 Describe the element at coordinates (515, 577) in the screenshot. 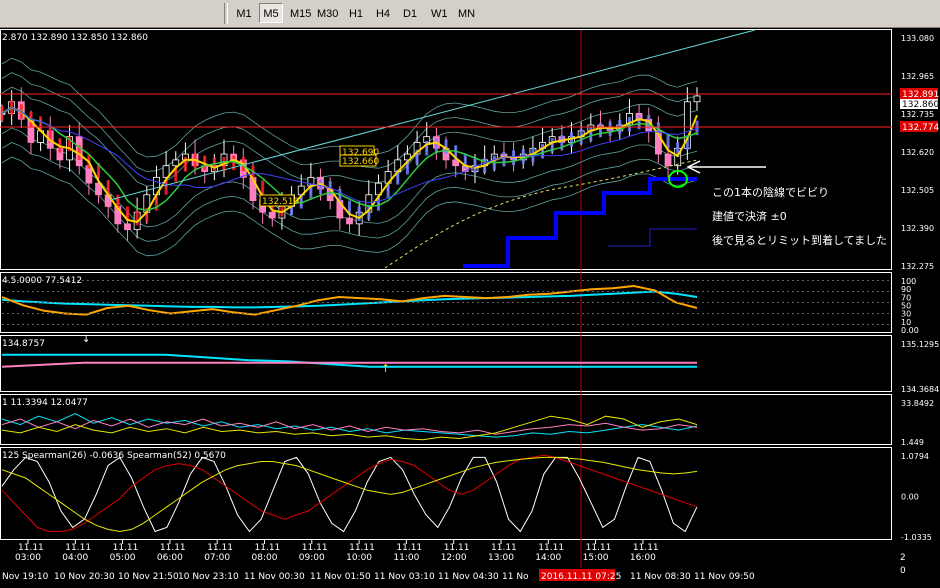

I see `time-axis-label: 11 No` at that location.